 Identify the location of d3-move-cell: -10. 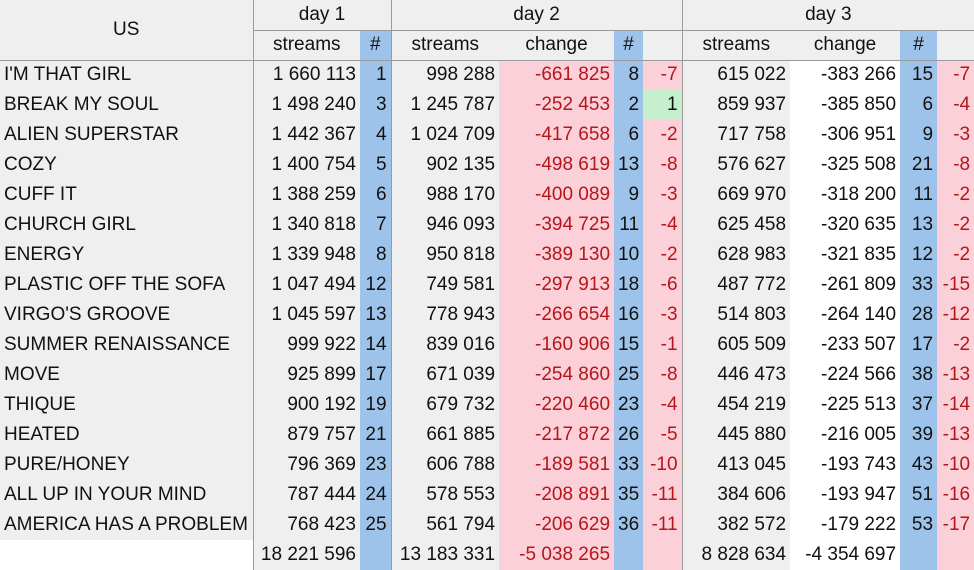
(955, 465).